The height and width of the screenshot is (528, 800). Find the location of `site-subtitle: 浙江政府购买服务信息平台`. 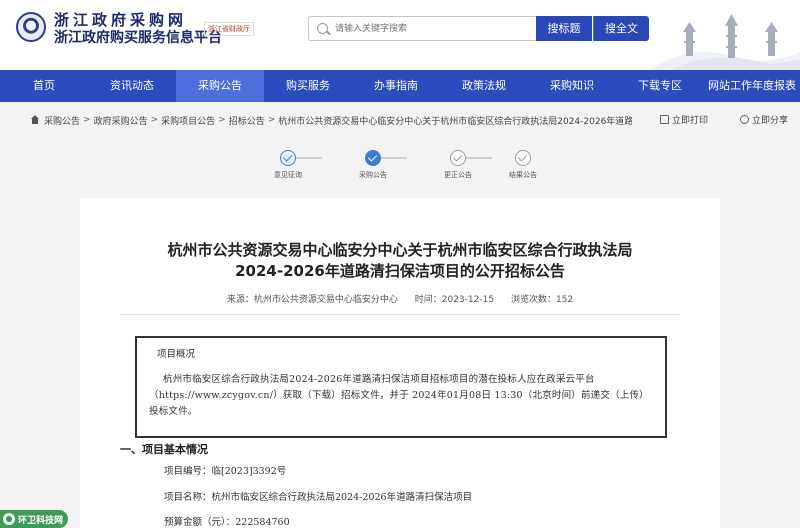

site-subtitle: 浙江政府购买服务信息平台 is located at coordinates (138, 38).